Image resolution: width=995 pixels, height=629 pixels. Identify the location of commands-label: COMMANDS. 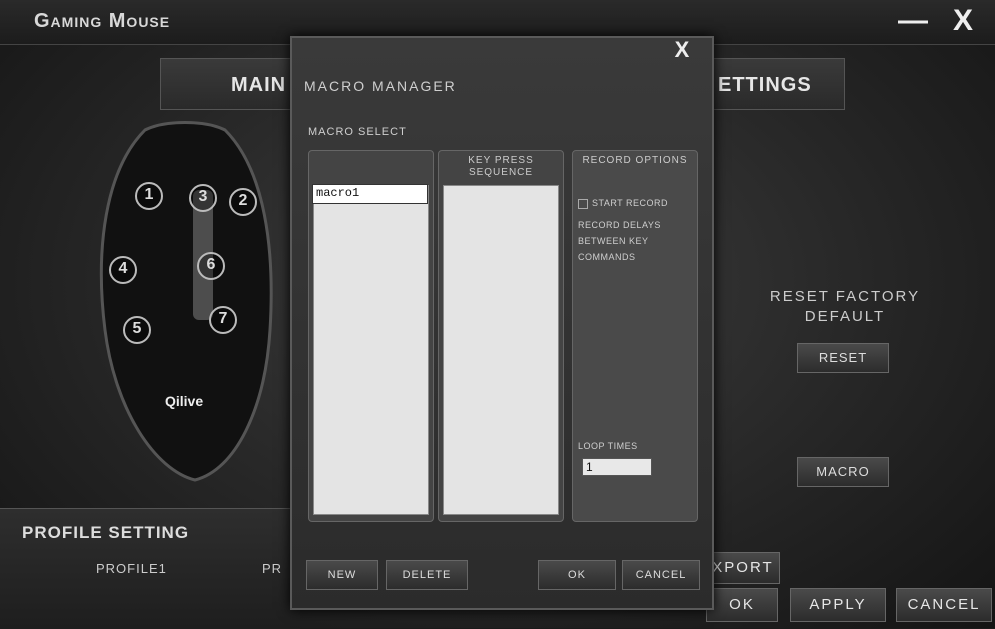
(607, 257).